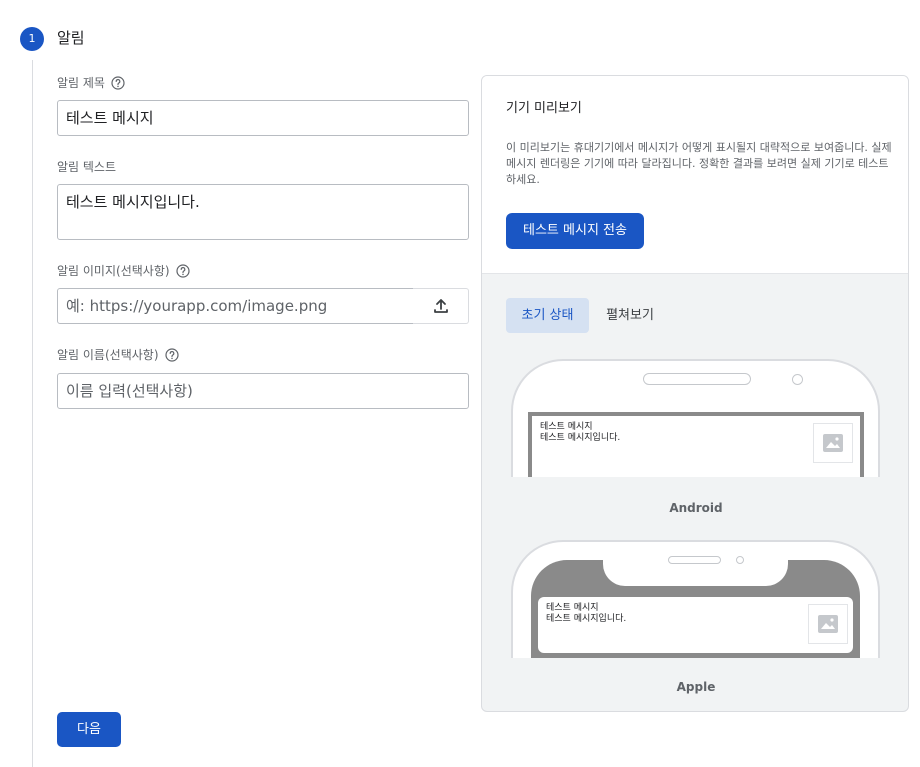  I want to click on notification-text-label-text: 알림 텍스트, so click(87, 167).